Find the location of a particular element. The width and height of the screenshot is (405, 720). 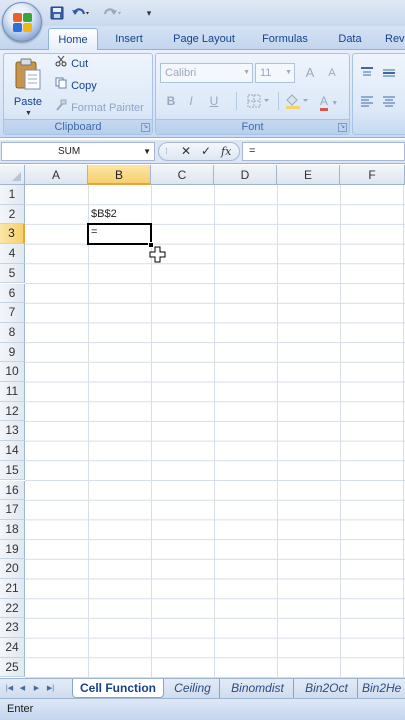

paste-button: Paste ▼ is located at coordinates (28, 87).